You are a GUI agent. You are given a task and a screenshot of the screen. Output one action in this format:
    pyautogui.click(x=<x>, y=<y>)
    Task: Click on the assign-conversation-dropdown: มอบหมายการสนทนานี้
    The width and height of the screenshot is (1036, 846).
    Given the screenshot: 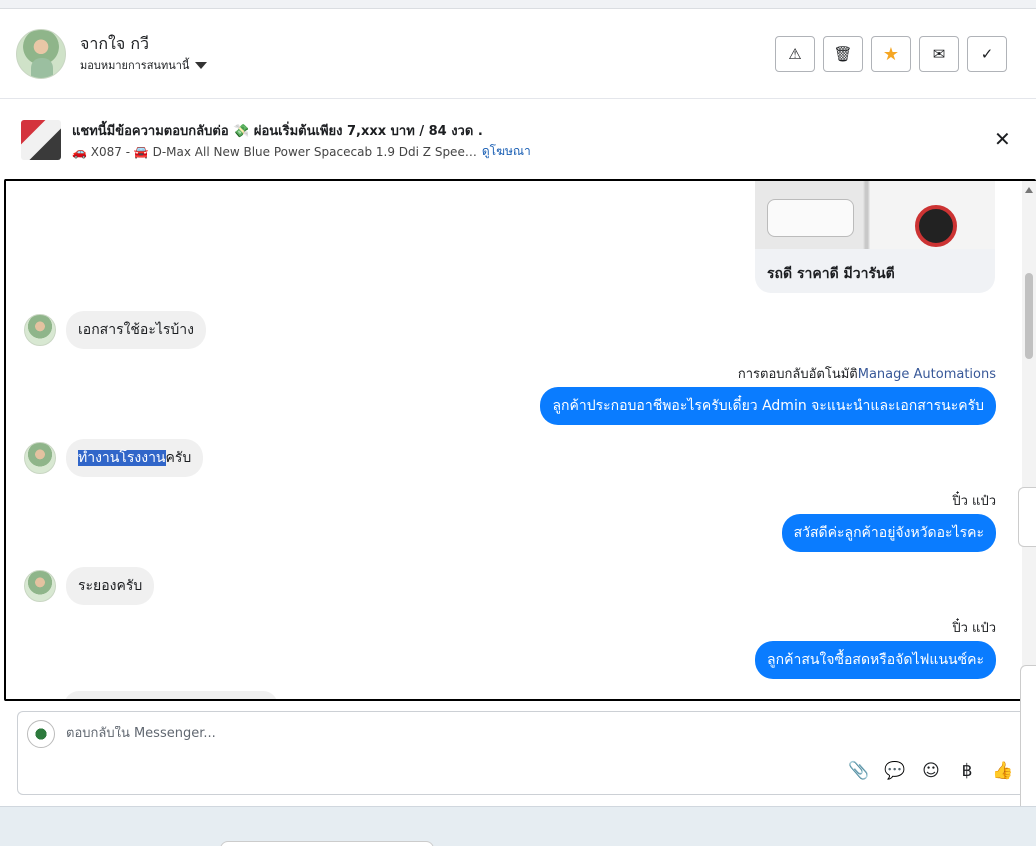 What is the action you would take?
    pyautogui.click(x=144, y=65)
    